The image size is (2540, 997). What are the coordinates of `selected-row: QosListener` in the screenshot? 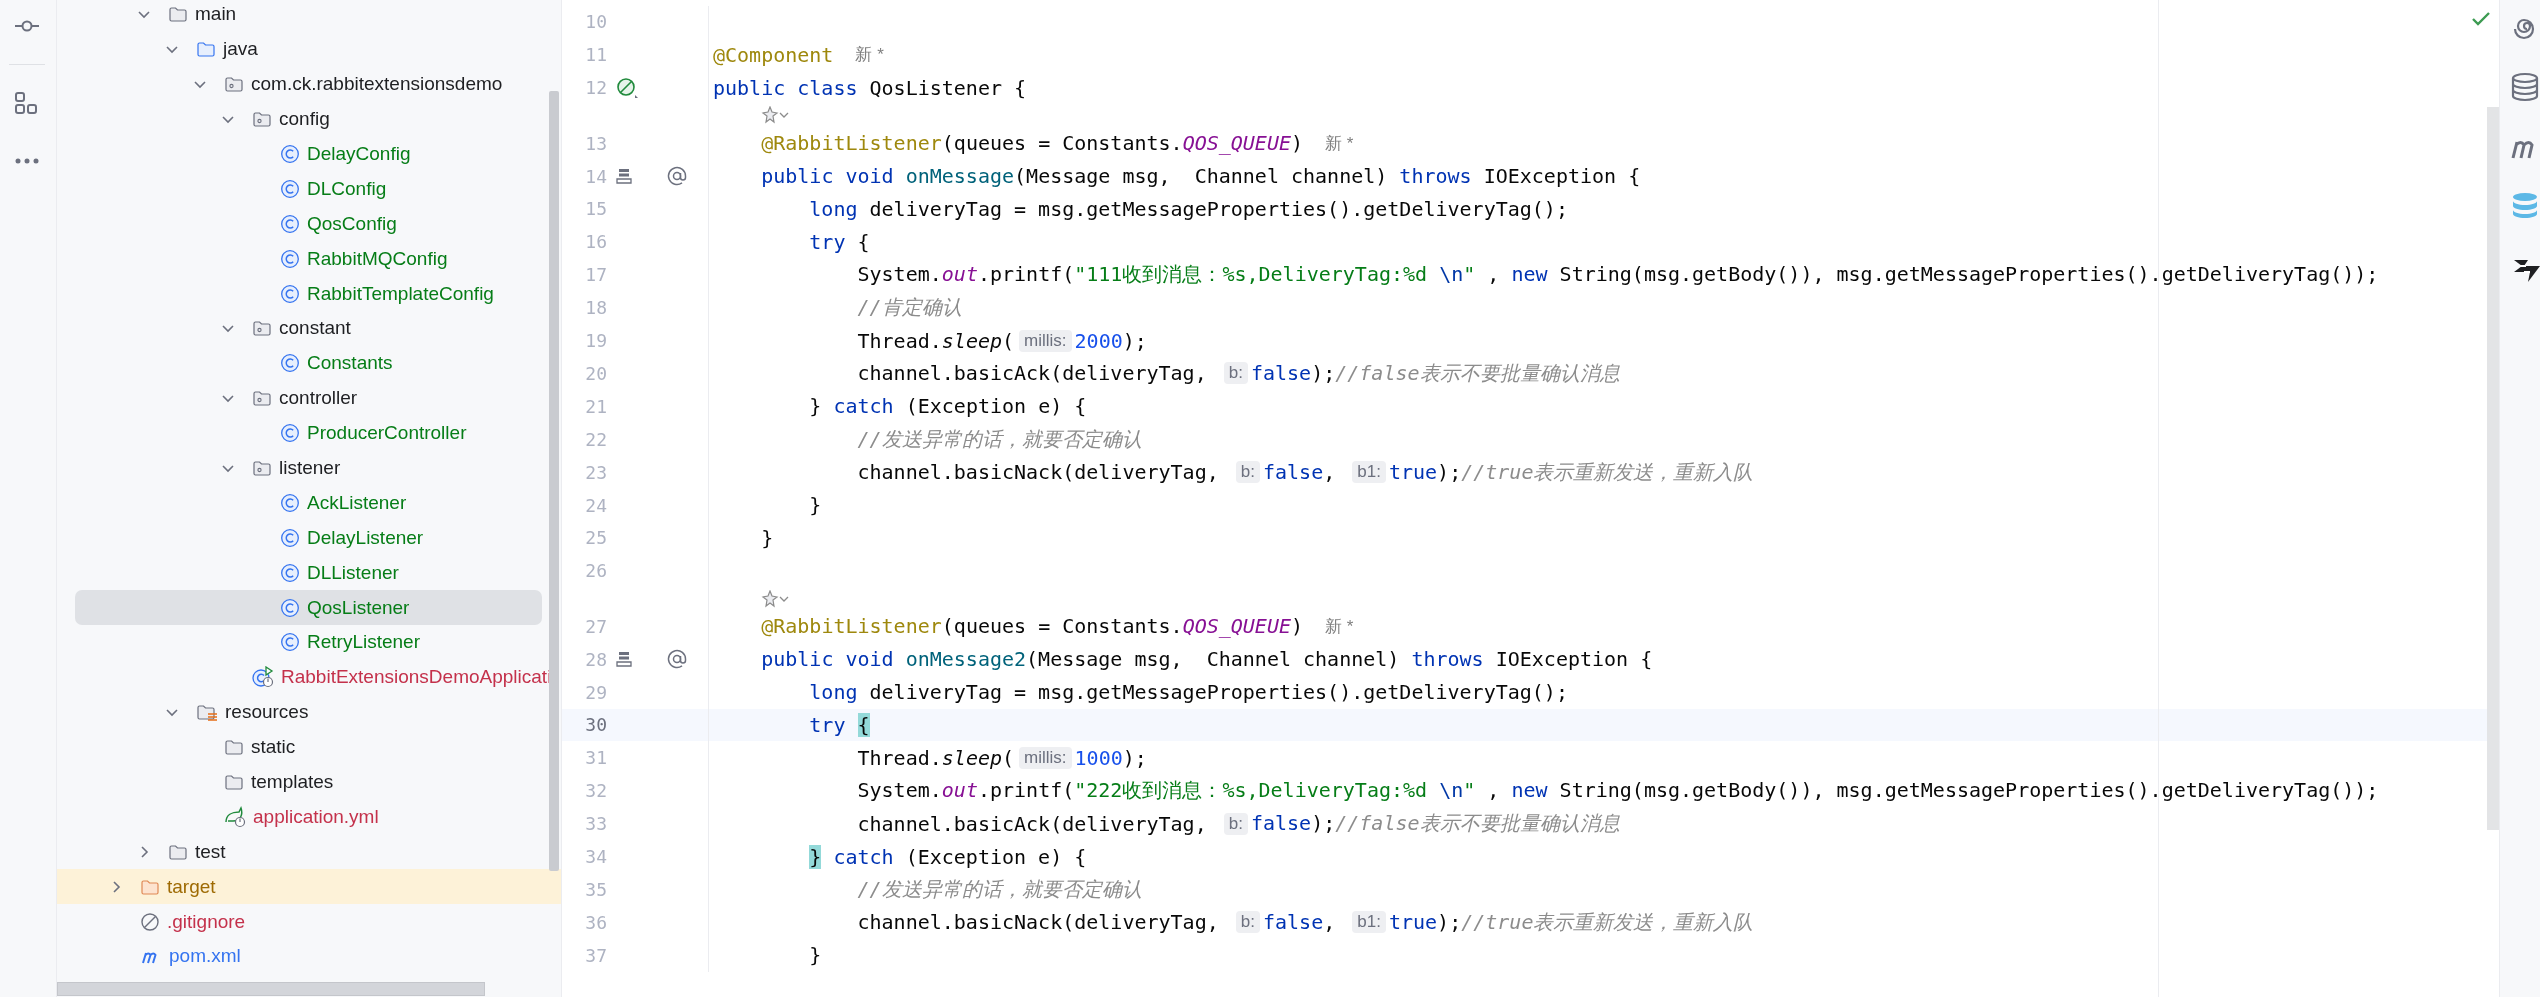 It's located at (308, 608).